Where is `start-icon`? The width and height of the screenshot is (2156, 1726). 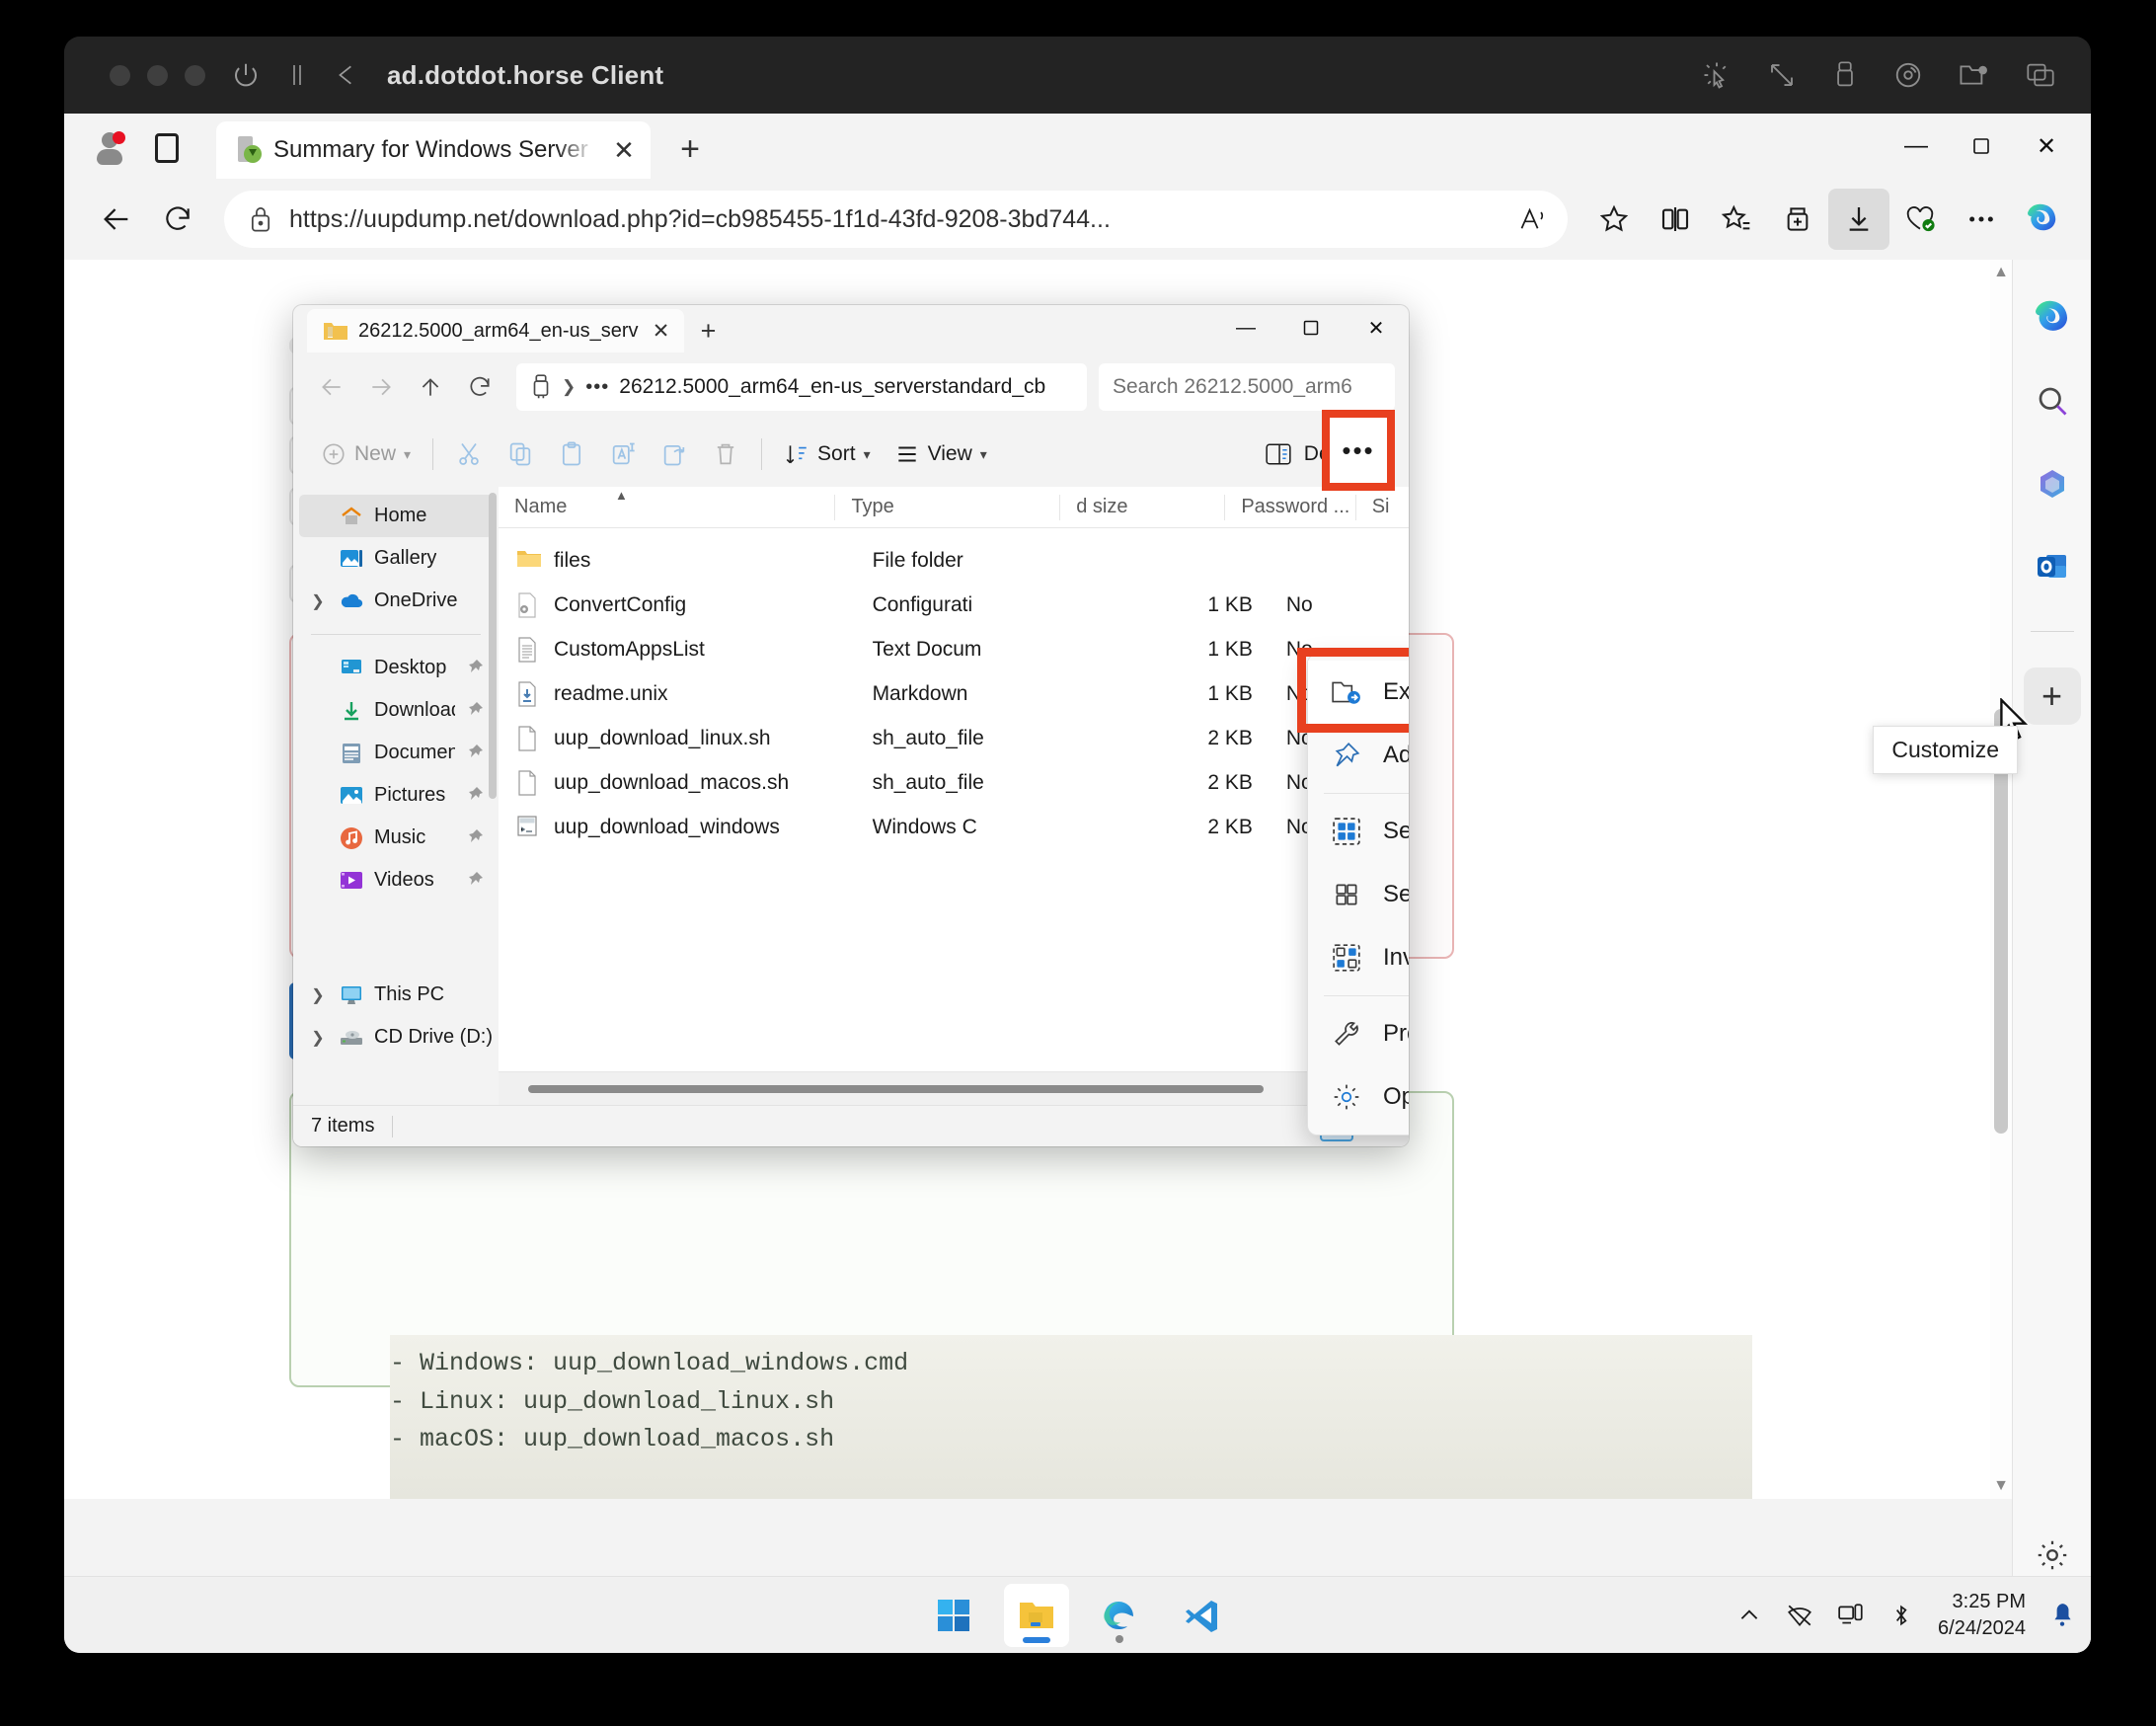 start-icon is located at coordinates (953, 1615).